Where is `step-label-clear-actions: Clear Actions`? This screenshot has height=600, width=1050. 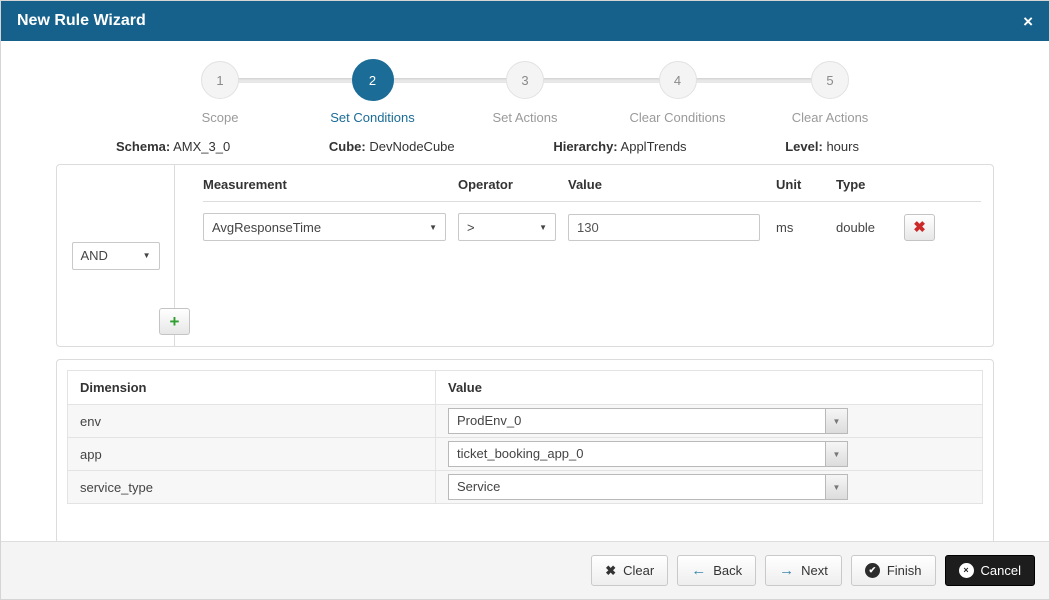
step-label-clear-actions: Clear Actions is located at coordinates (830, 117).